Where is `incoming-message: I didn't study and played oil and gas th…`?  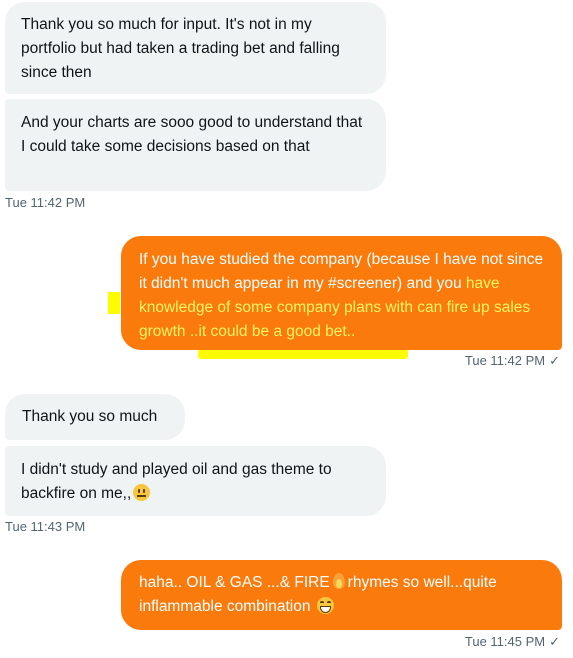
incoming-message: I didn't study and played oil and gas th… is located at coordinates (195, 481).